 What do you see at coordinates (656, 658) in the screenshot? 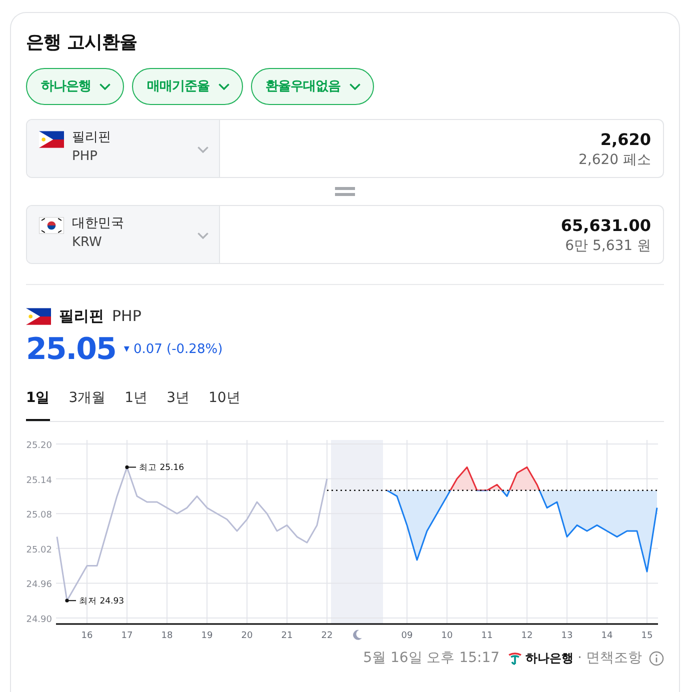
I see `info-icon` at bounding box center [656, 658].